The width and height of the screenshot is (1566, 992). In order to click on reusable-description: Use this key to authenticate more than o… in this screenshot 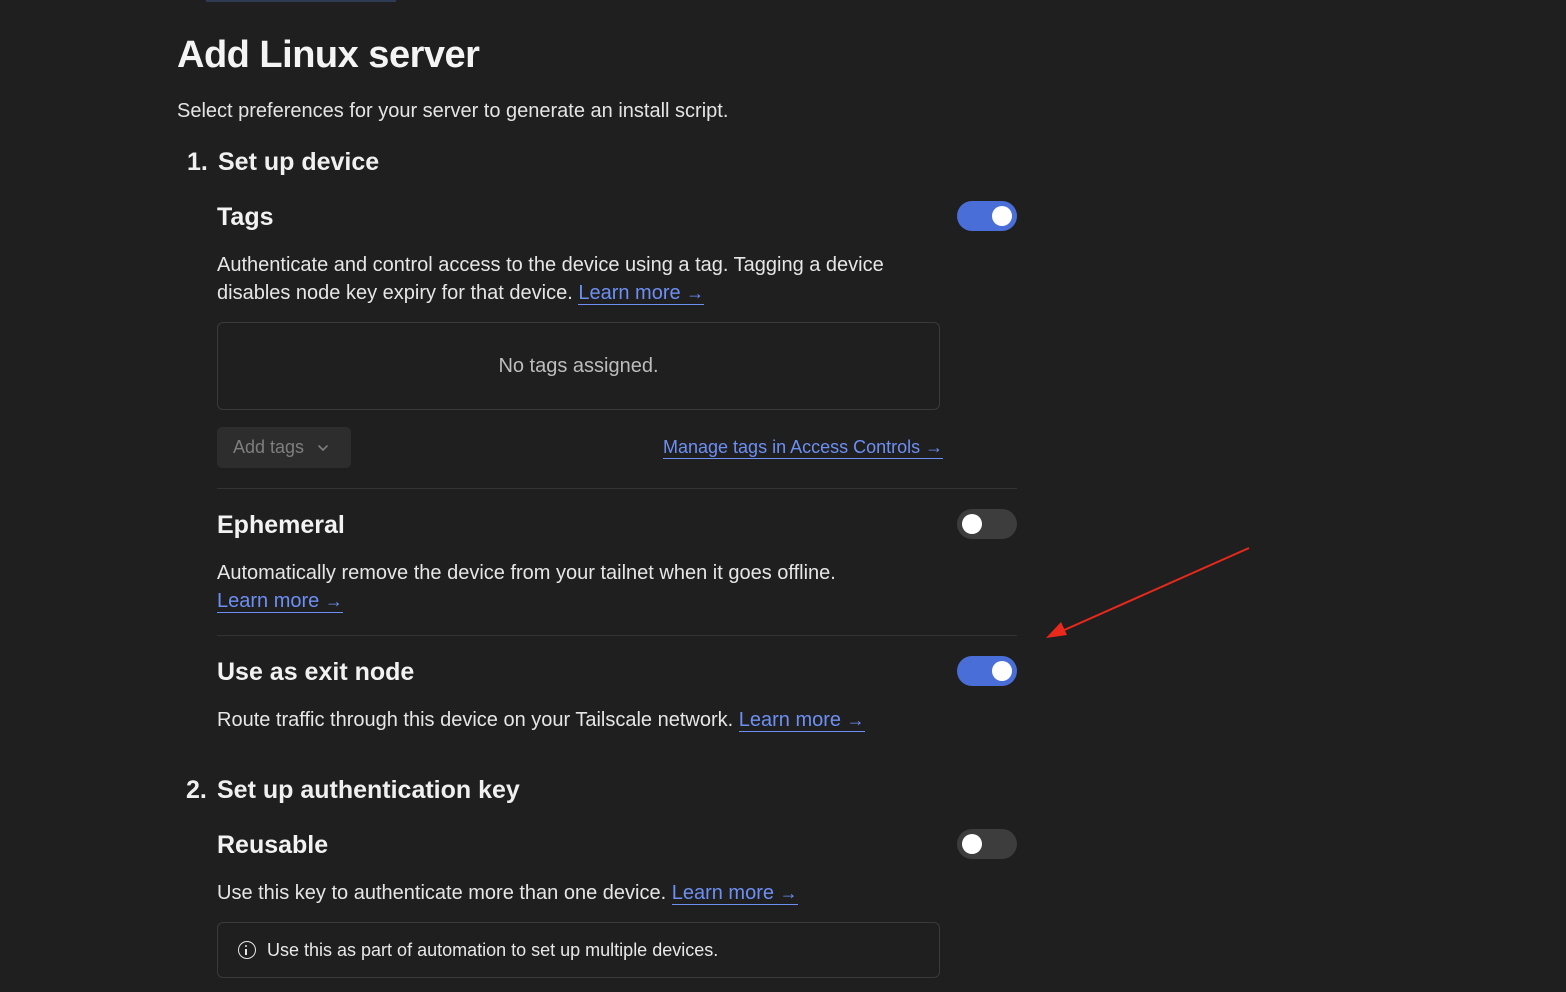, I will do `click(587, 893)`.